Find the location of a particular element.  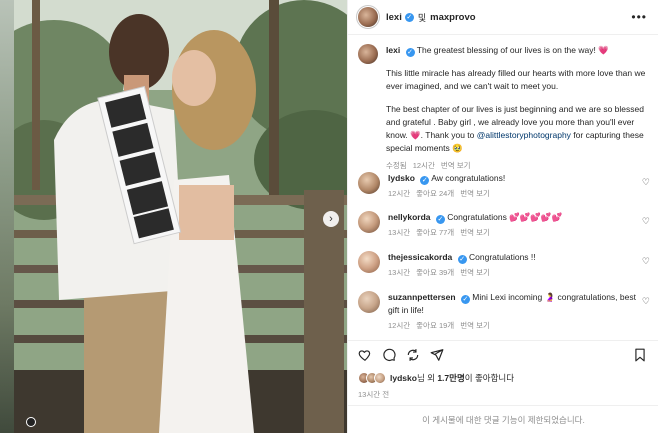

comment-text: Congratulations 💕💕💕💕💕 is located at coordinates (505, 217).